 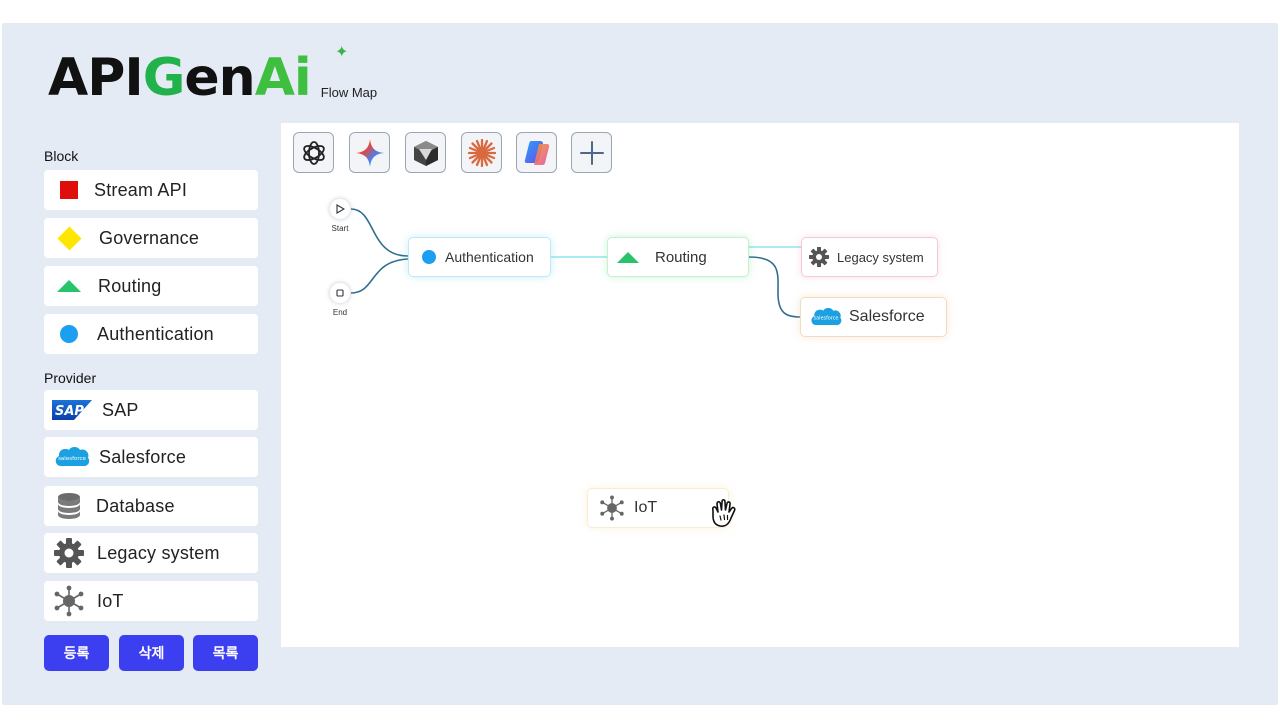 I want to click on block-item-label: Governance, so click(x=149, y=237).